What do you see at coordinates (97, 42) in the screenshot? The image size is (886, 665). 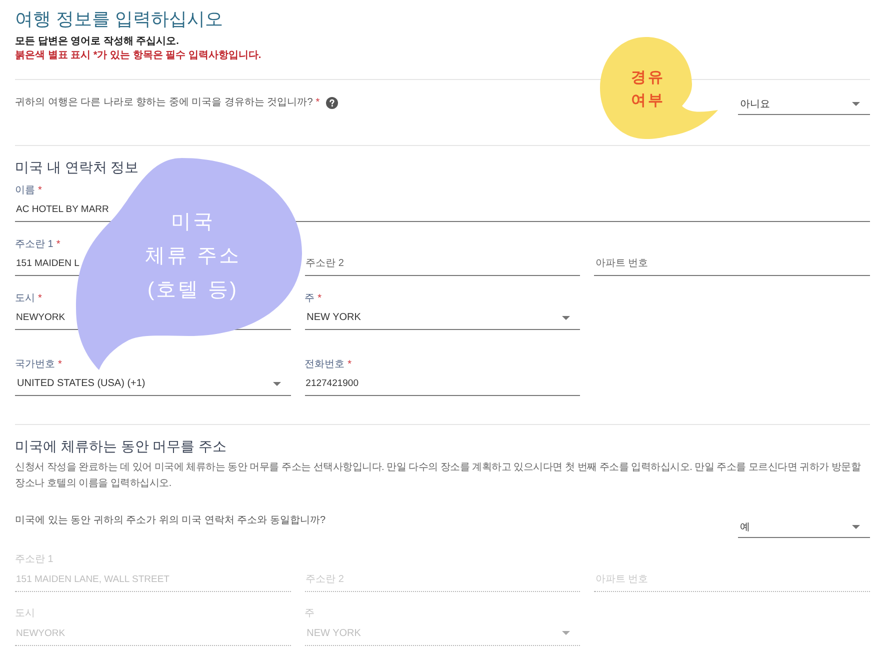 I see `instruction-text: 모든 답변은 영어로 작성해 주십시오.` at bounding box center [97, 42].